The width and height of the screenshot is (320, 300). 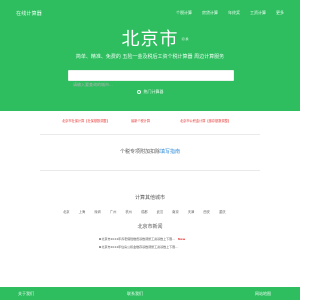 I want to click on city-link: 南京, so click(x=175, y=211).